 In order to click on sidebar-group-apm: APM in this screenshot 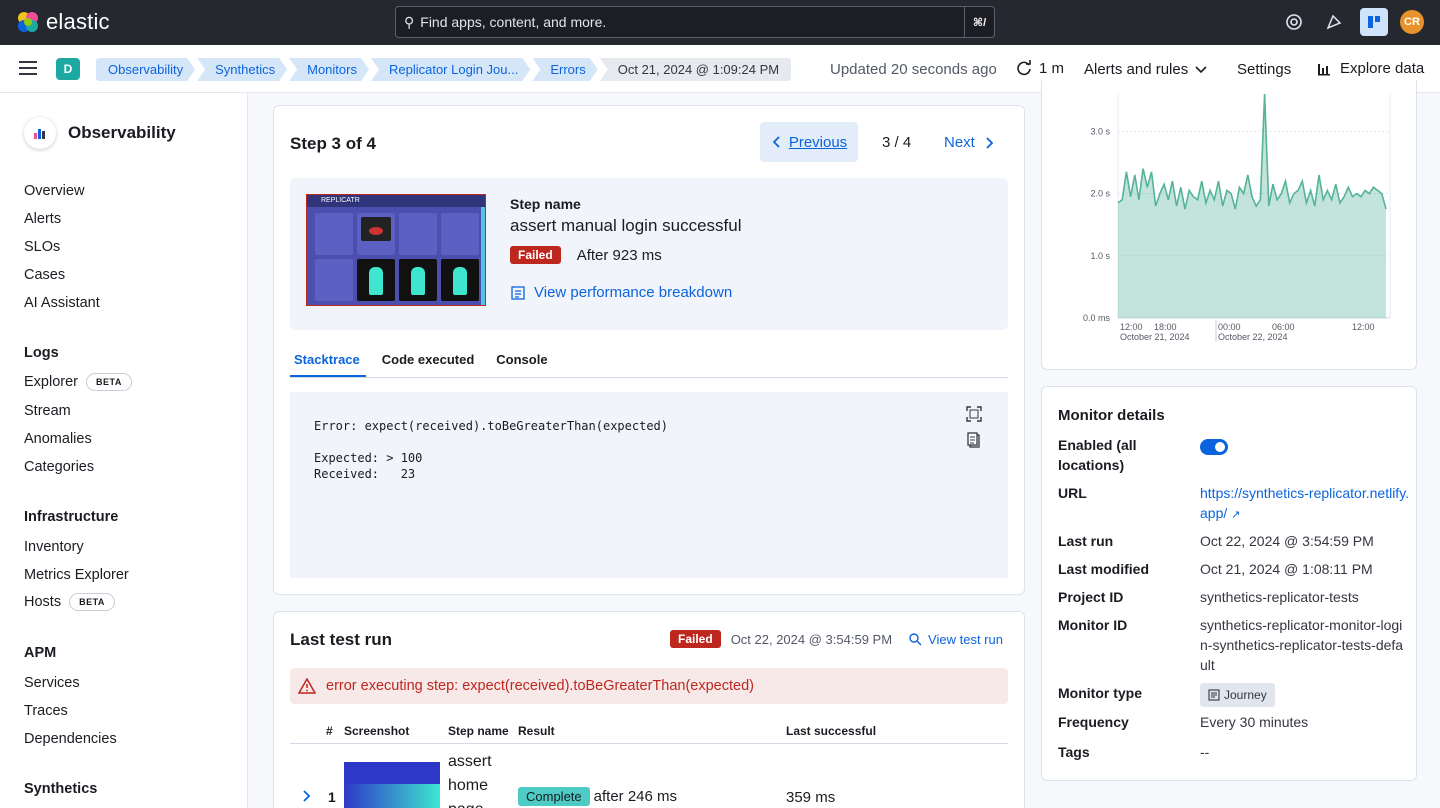, I will do `click(40, 653)`.